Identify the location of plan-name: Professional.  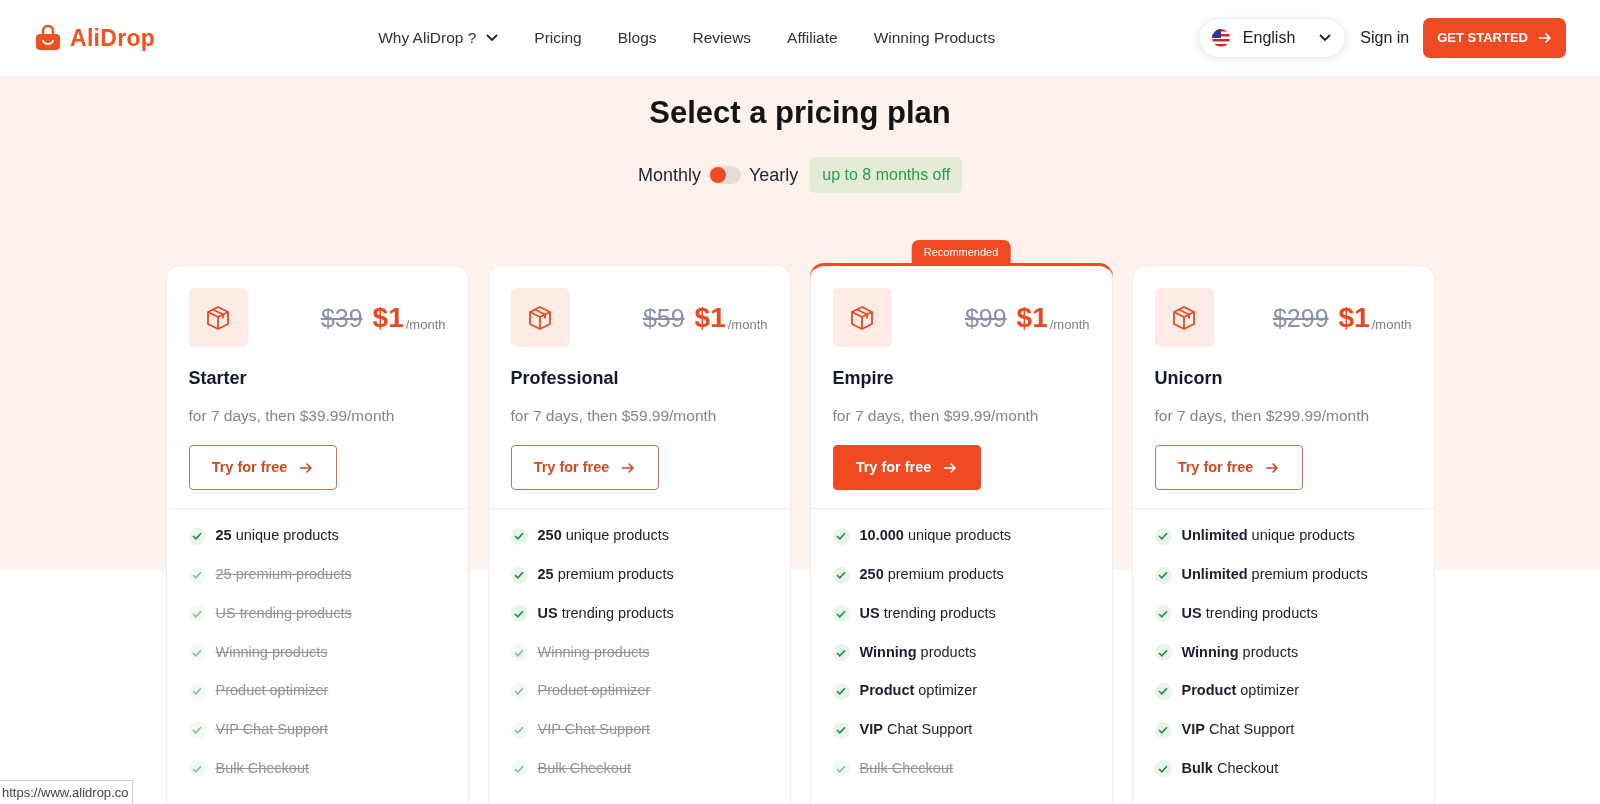
(565, 379).